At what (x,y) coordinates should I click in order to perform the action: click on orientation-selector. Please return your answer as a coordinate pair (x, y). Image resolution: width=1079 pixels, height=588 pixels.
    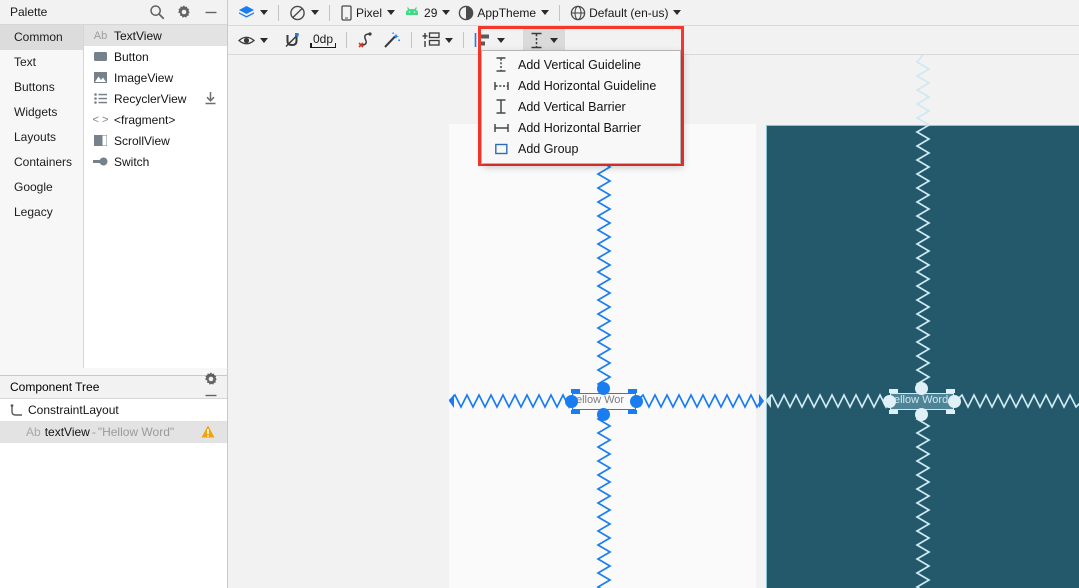
    Looking at the image, I should click on (304, 13).